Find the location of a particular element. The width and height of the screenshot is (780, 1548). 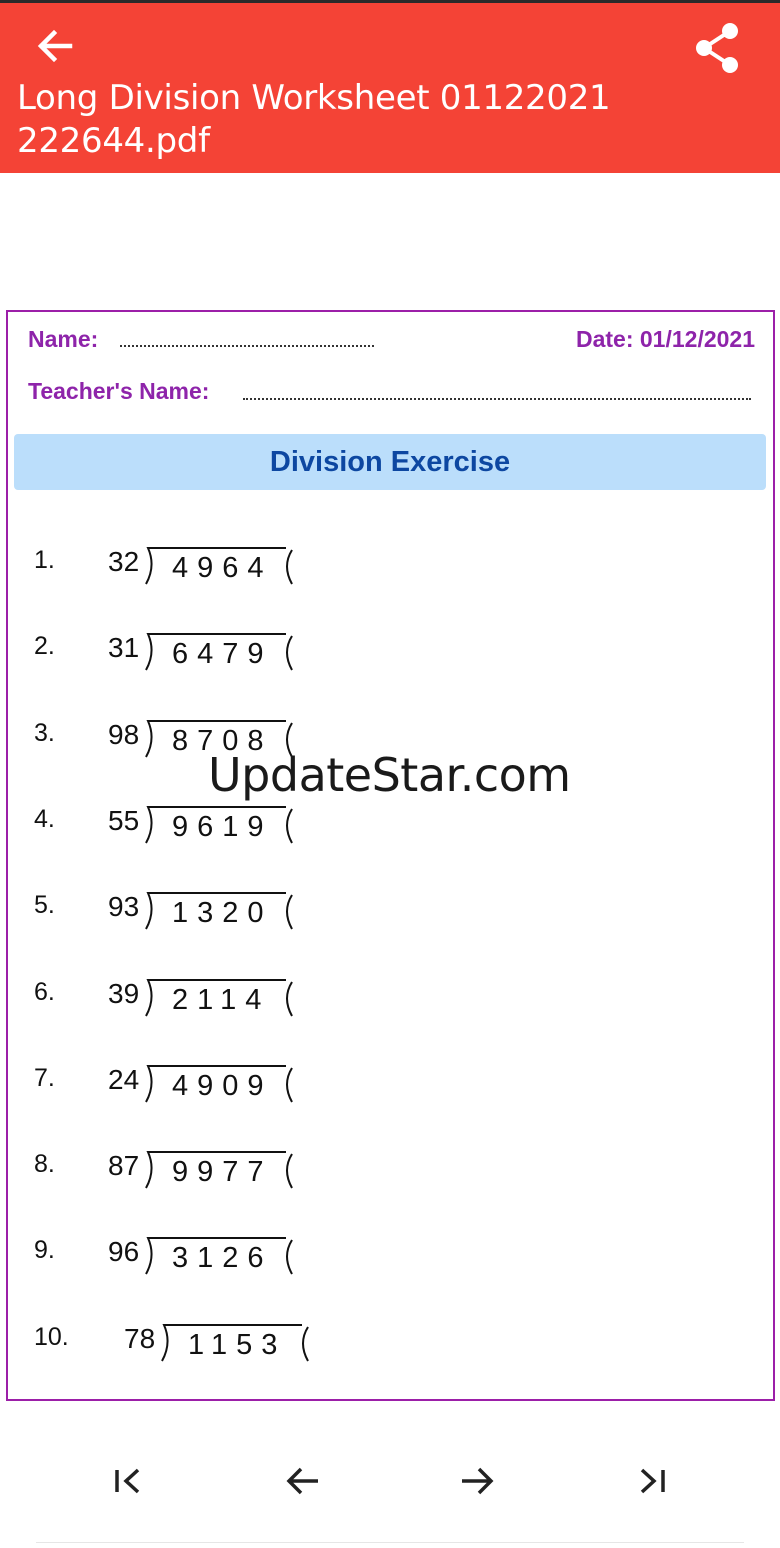

dividend: 4964 is located at coordinates (222, 568).